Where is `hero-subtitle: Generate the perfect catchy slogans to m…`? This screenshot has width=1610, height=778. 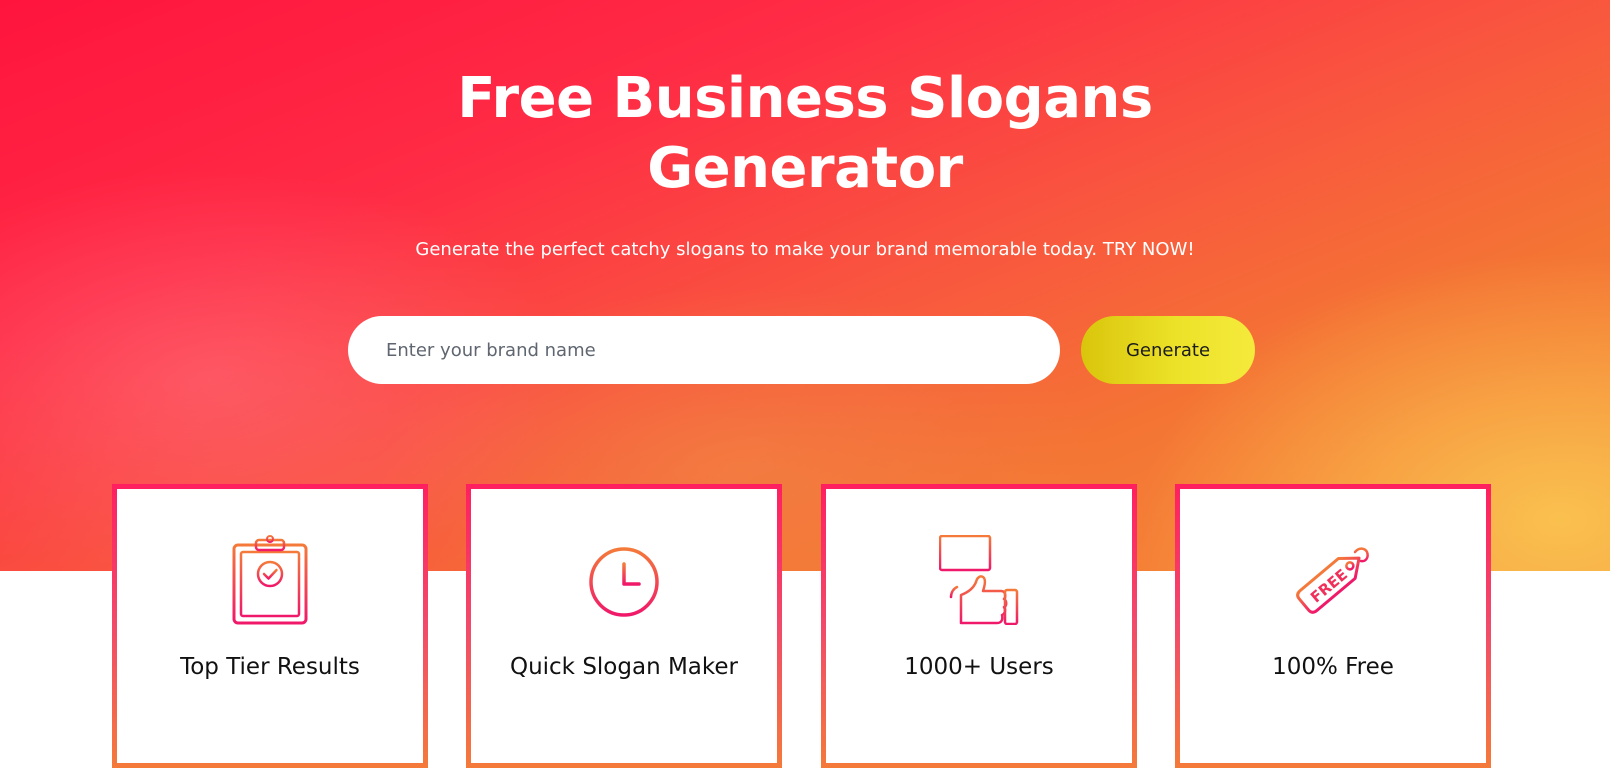
hero-subtitle: Generate the perfect catchy slogans to m… is located at coordinates (805, 249).